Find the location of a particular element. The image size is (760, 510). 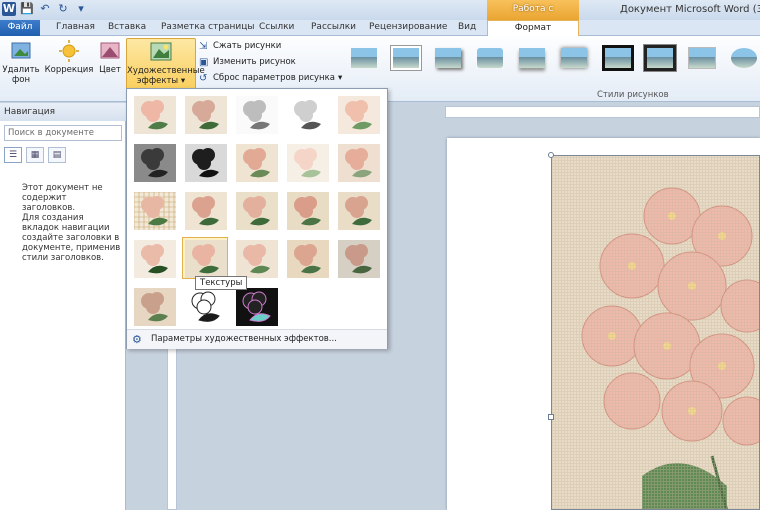

undo-icon: ↶ is located at coordinates (45, 9).